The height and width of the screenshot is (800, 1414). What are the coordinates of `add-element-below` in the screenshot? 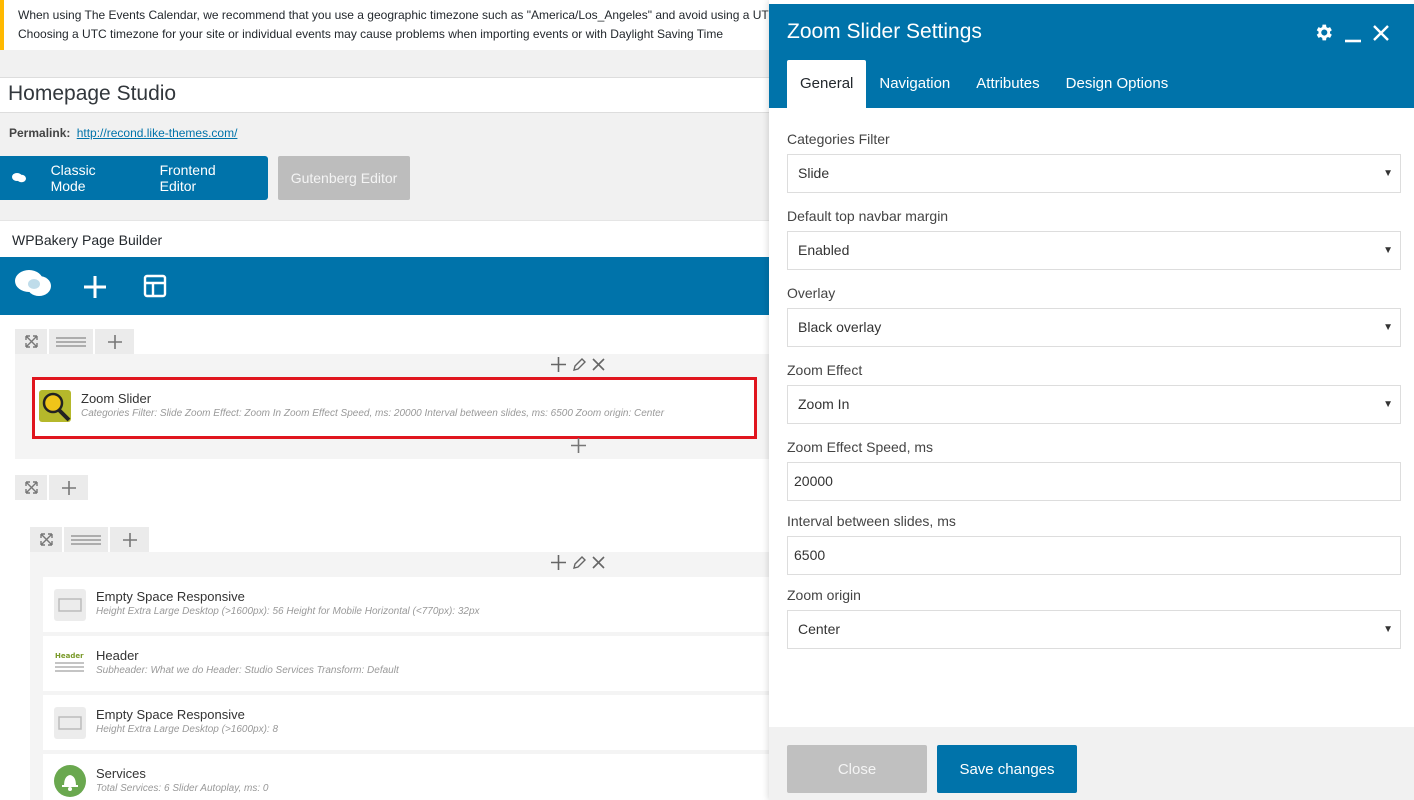 It's located at (578, 445).